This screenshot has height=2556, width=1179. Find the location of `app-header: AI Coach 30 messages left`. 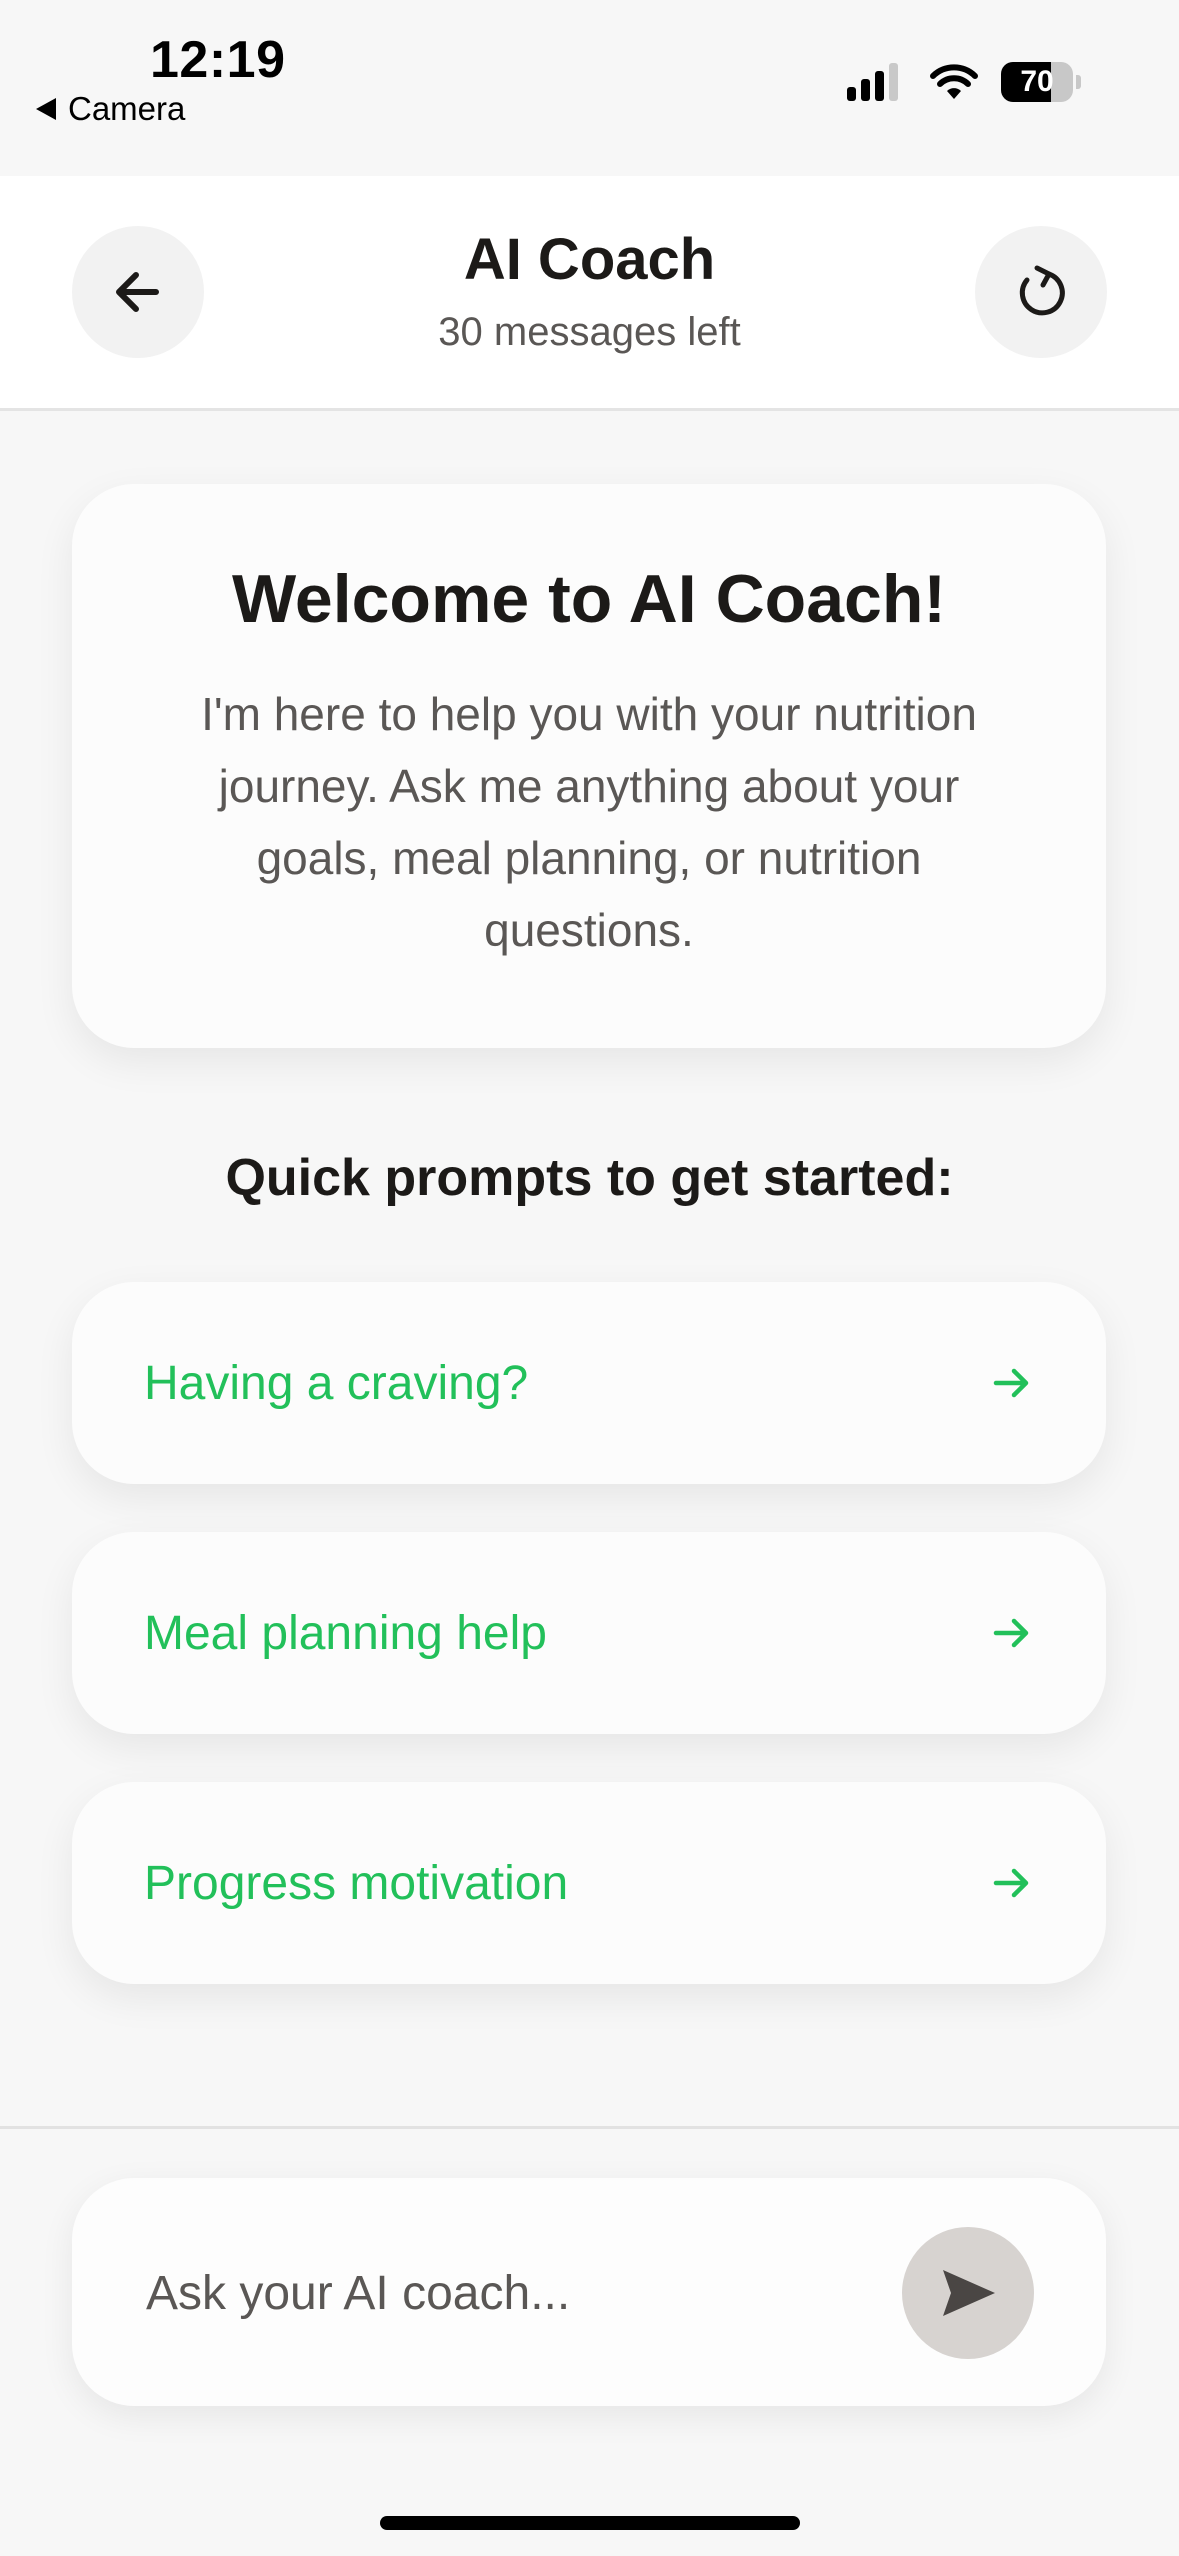

app-header: AI Coach 30 messages left is located at coordinates (589, 293).